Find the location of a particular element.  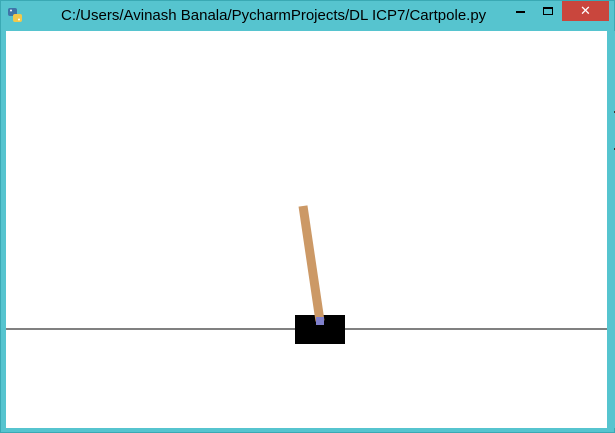

maximize-button is located at coordinates (548, 11).